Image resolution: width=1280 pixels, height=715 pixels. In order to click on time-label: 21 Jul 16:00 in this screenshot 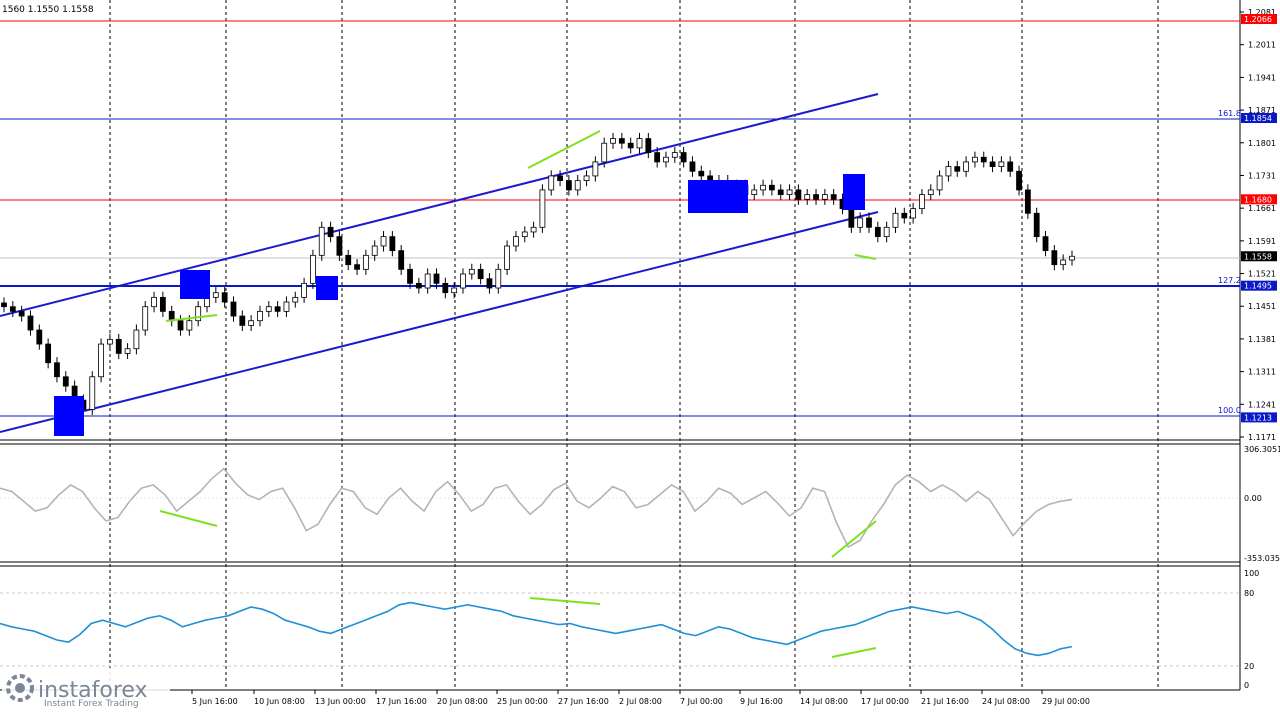, I will do `click(945, 701)`.